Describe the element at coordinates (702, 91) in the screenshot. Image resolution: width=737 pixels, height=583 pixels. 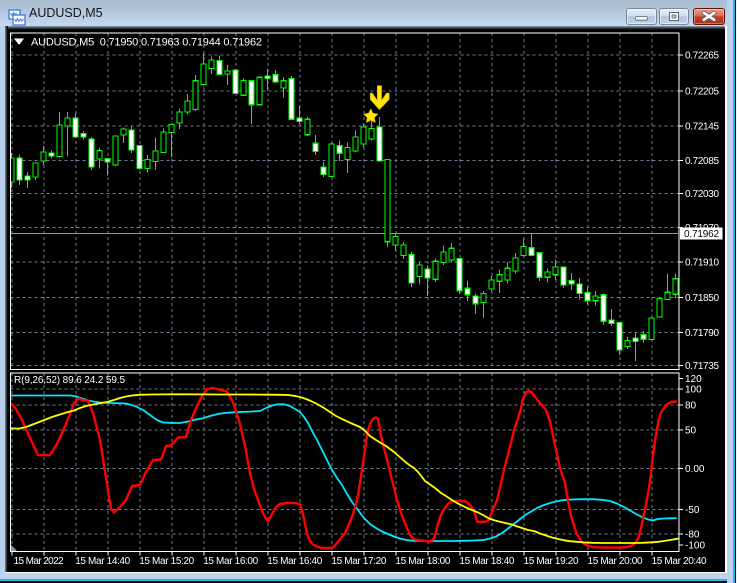
I see `svg-text: 0.72205` at that location.